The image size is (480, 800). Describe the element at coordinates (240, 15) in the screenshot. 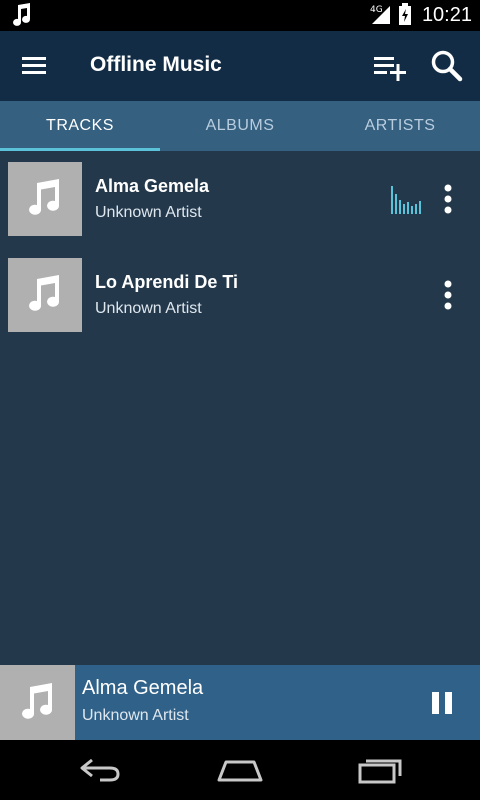

I see `status-bar: 4G 10:21` at that location.